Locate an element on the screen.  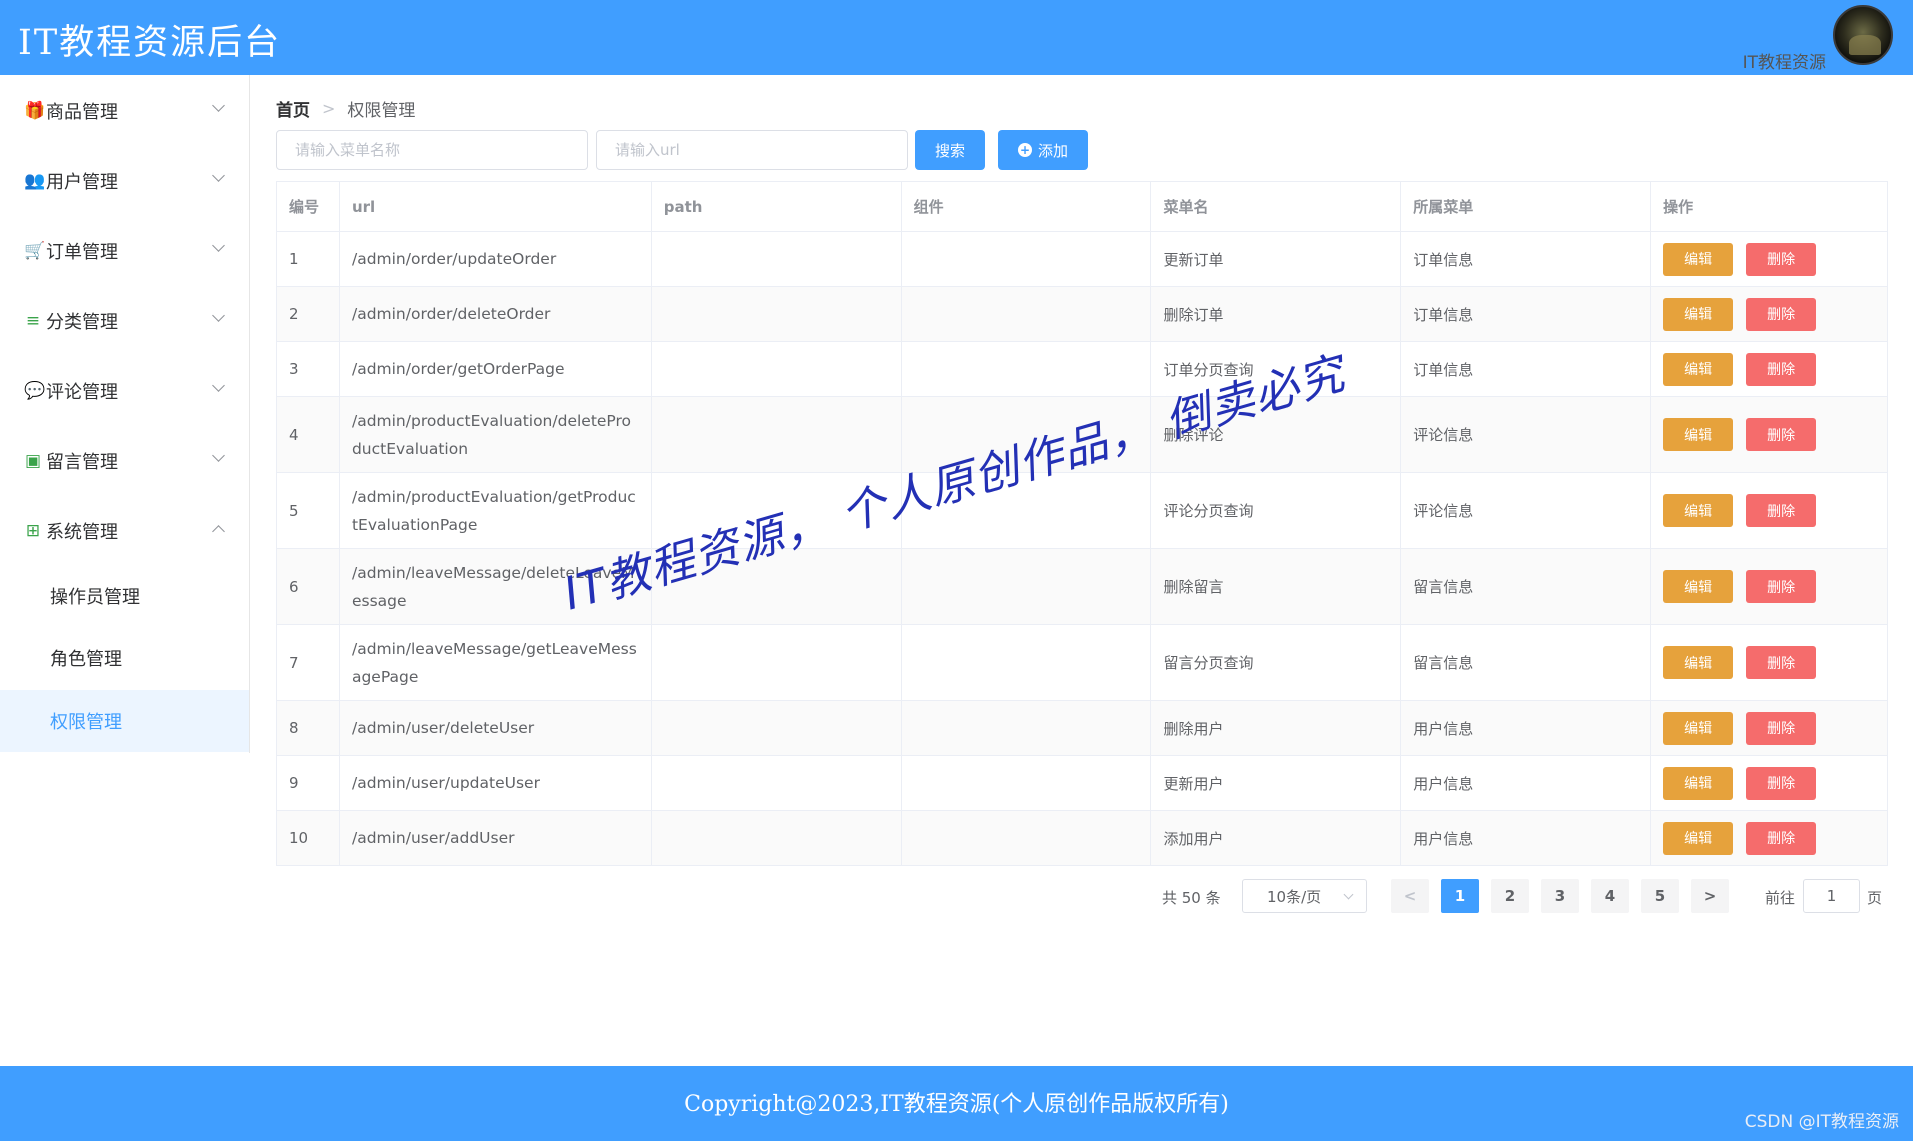
row-parent-menu: 评论信息 is located at coordinates (1526, 510).